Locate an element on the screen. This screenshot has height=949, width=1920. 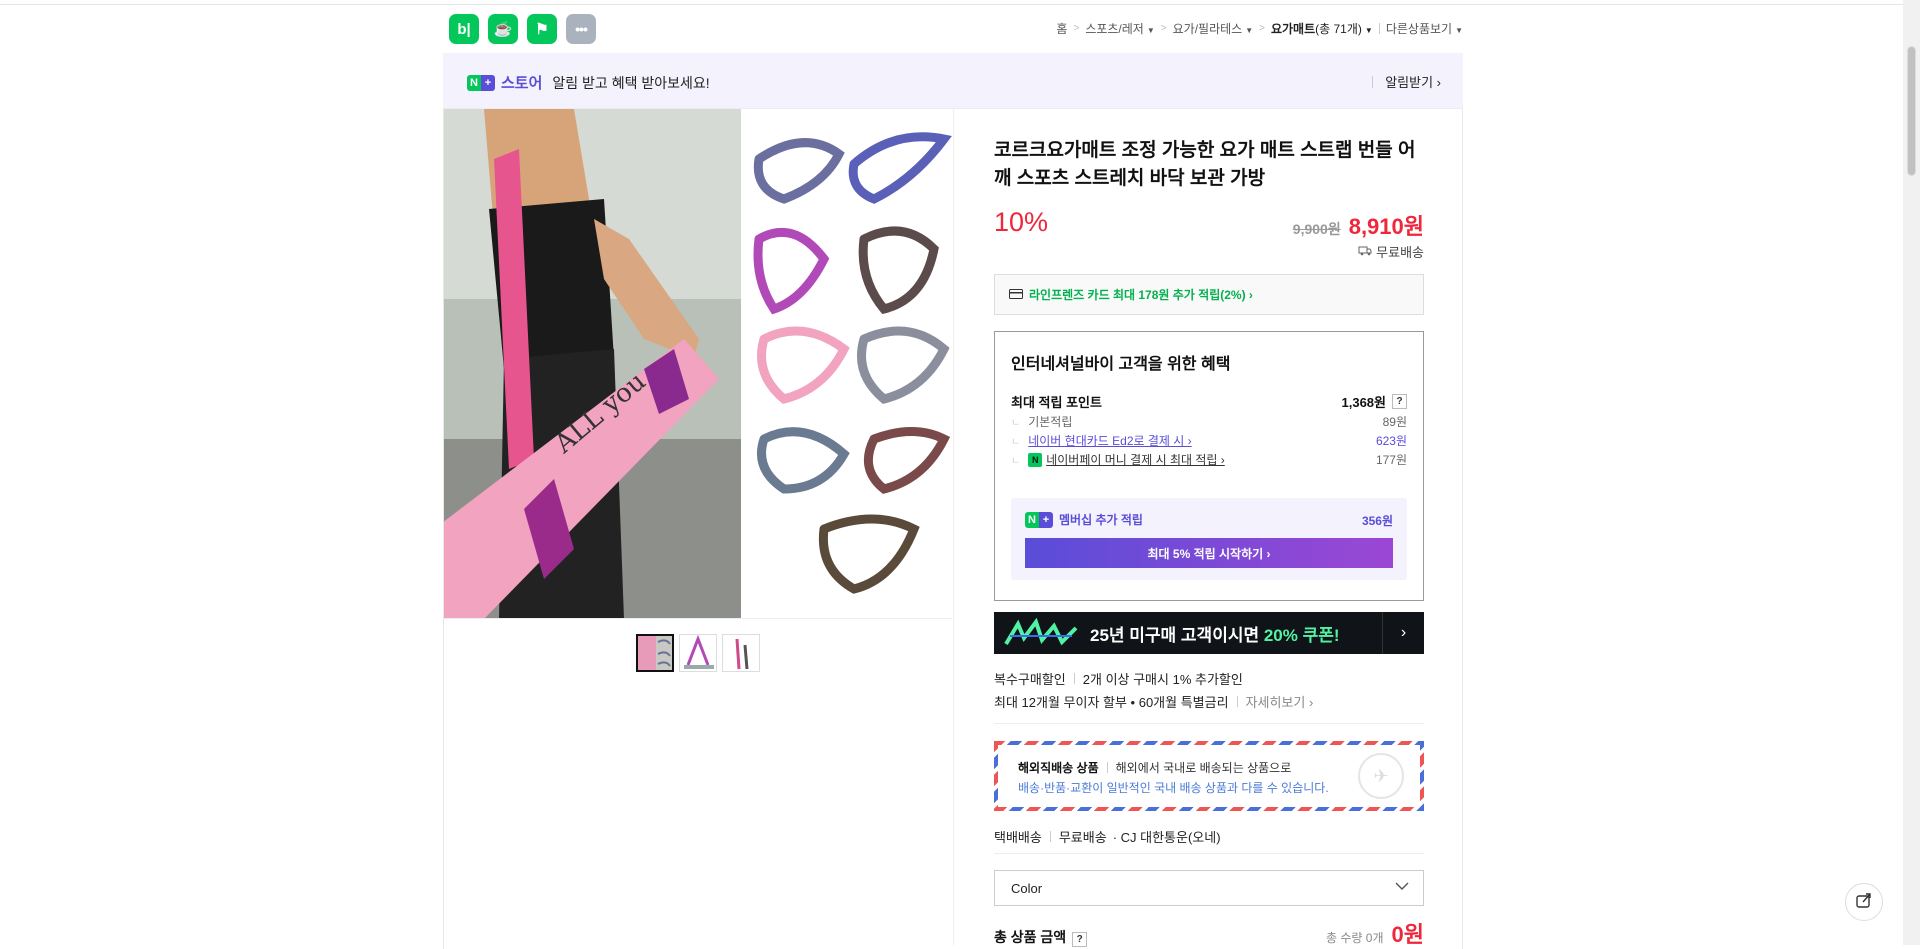
store-notify-bar: N + 스토어 알림 받고 혜택 받아보세요! 알림받기 › is located at coordinates (953, 81).